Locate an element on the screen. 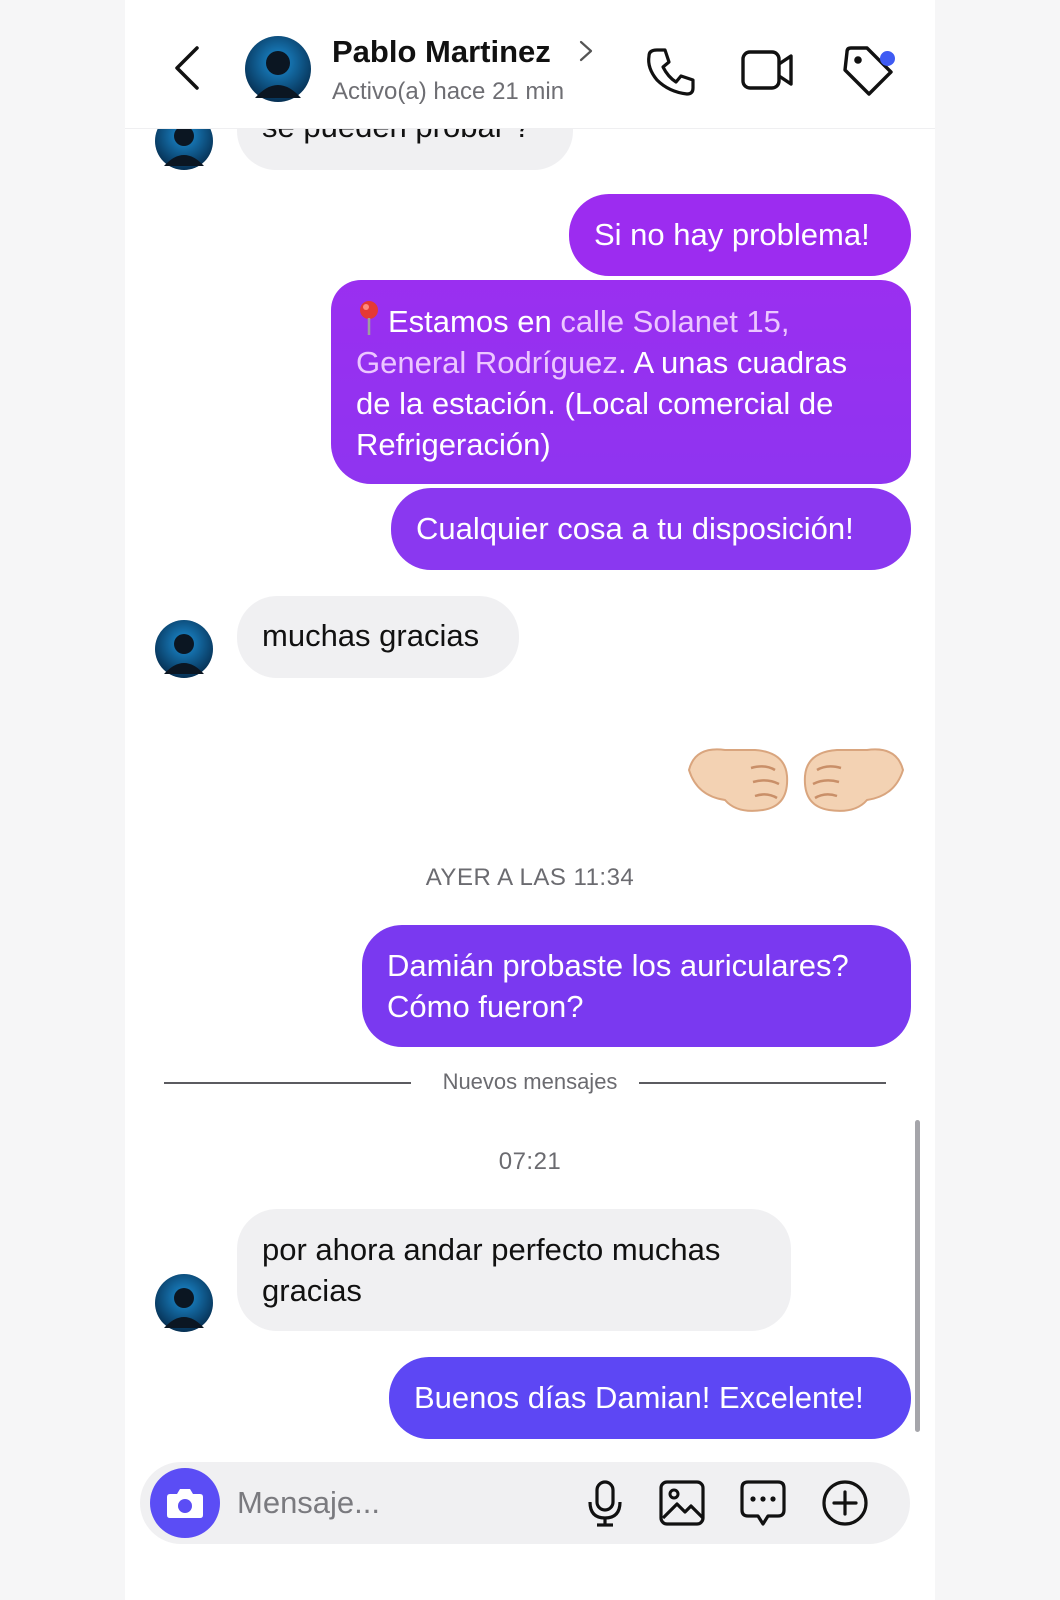 The width and height of the screenshot is (1060, 1600). message-text: Si no hay problema! is located at coordinates (732, 234).